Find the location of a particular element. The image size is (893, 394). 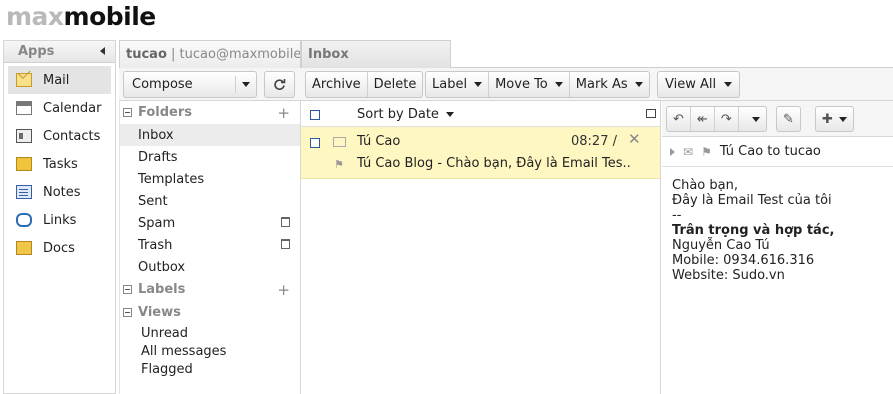

view-all-messages: All messages is located at coordinates (210, 351).